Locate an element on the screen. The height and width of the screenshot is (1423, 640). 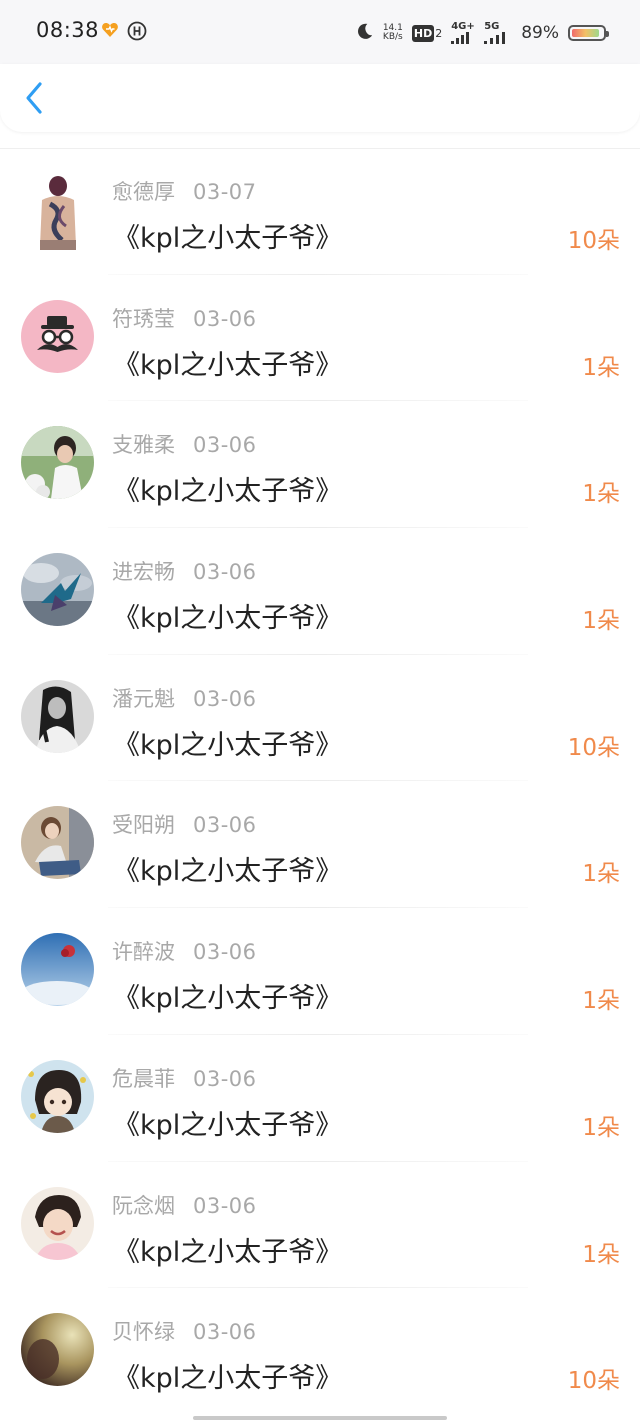
list-item: 符琇莹 03-06 《kpl之小太子爷》 1朵 is located at coordinates (320, 338).